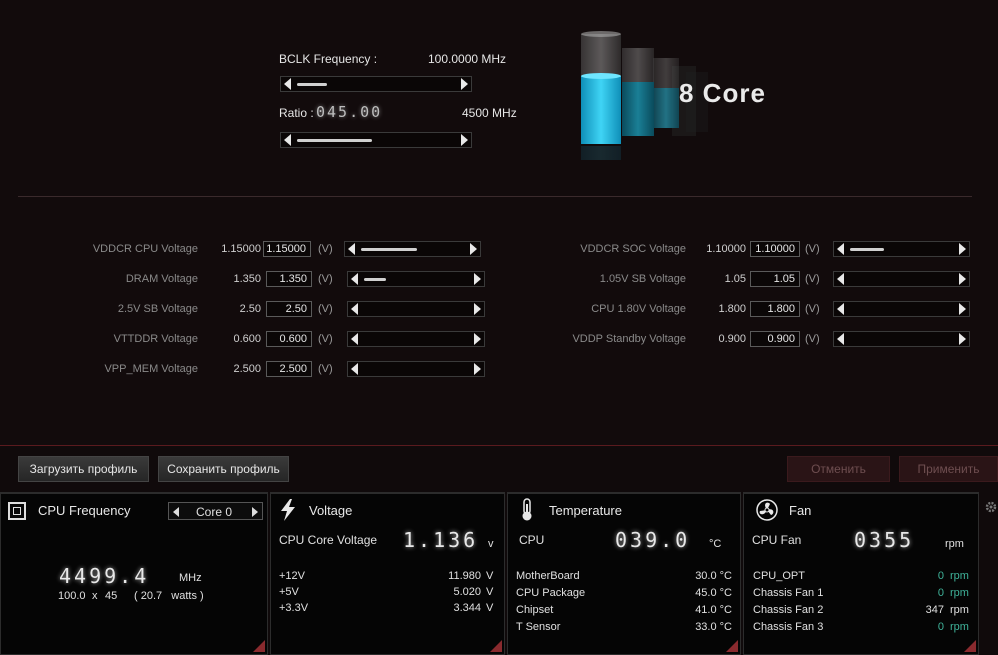  I want to click on voltage-input: 2.500, so click(289, 369).